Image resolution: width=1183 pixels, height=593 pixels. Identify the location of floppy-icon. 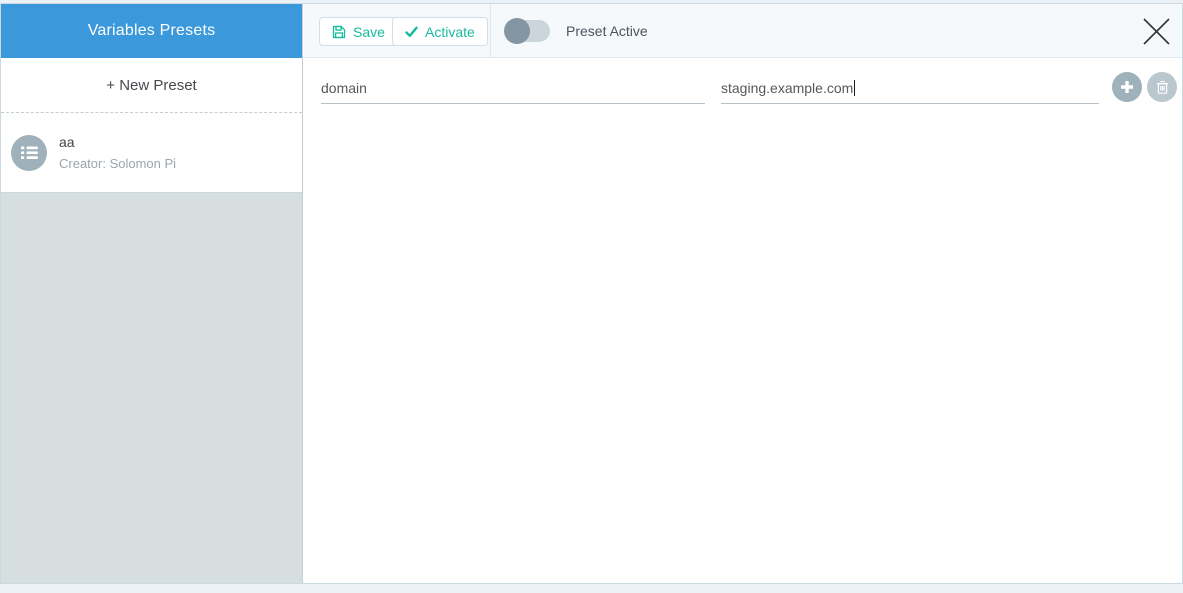
(339, 31).